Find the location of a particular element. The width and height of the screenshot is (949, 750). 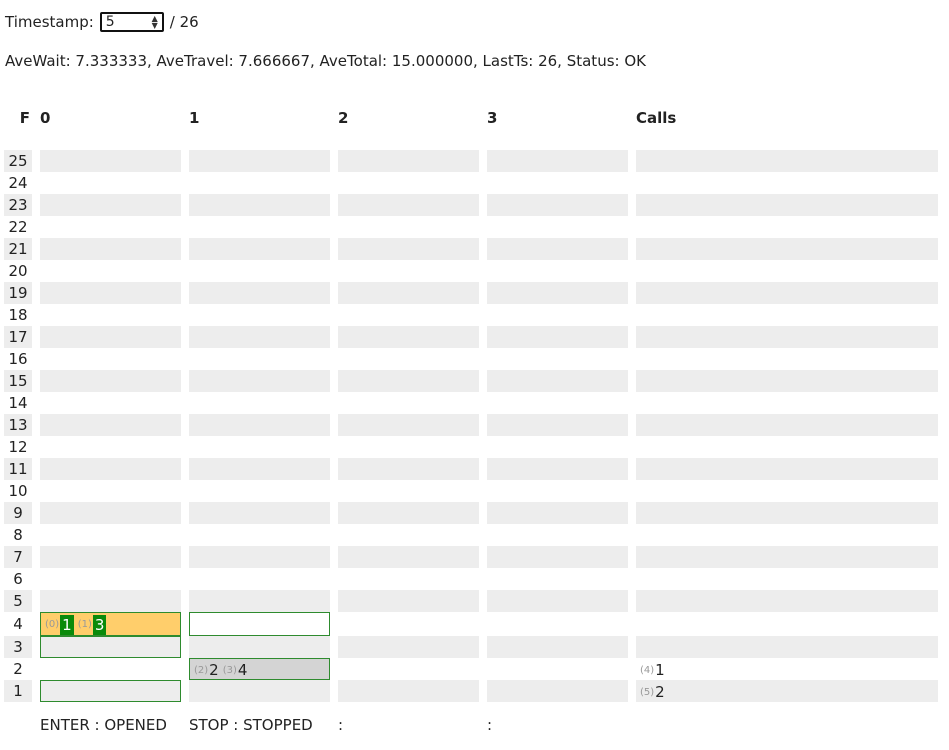

floor-number: 17 is located at coordinates (18, 337).